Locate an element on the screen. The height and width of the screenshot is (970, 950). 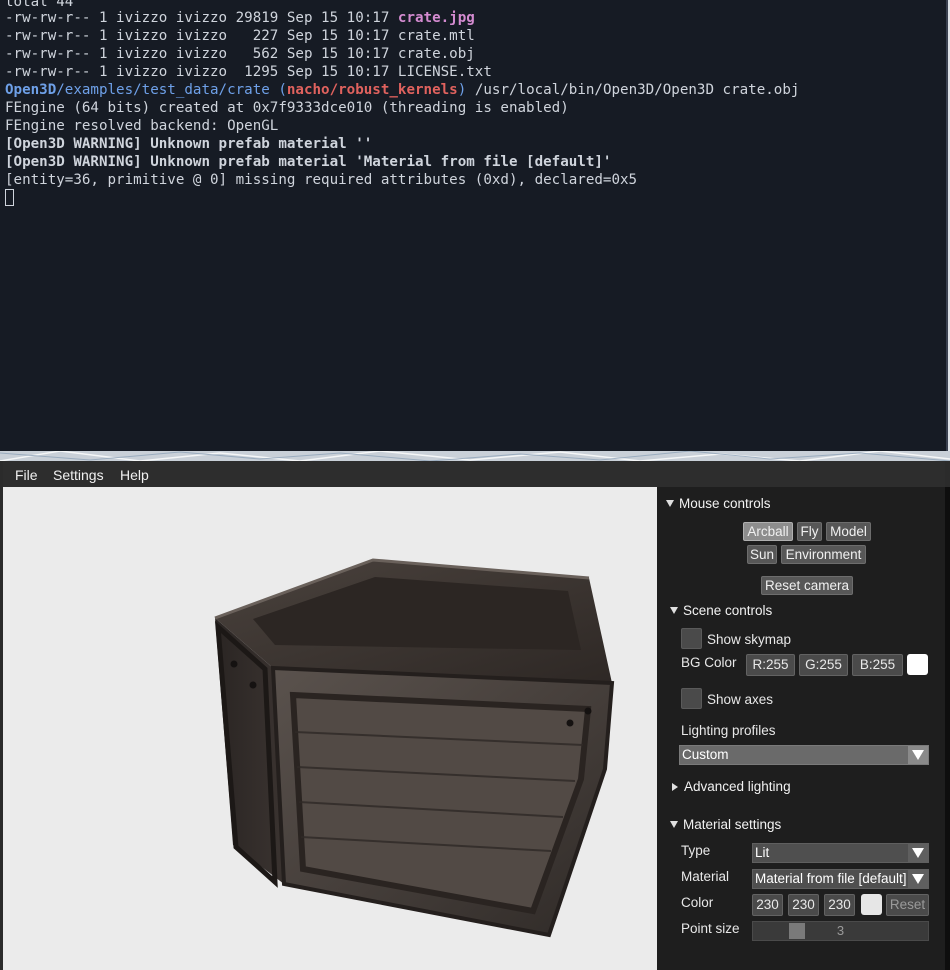
show-skymap-checkbox is located at coordinates (691, 638).